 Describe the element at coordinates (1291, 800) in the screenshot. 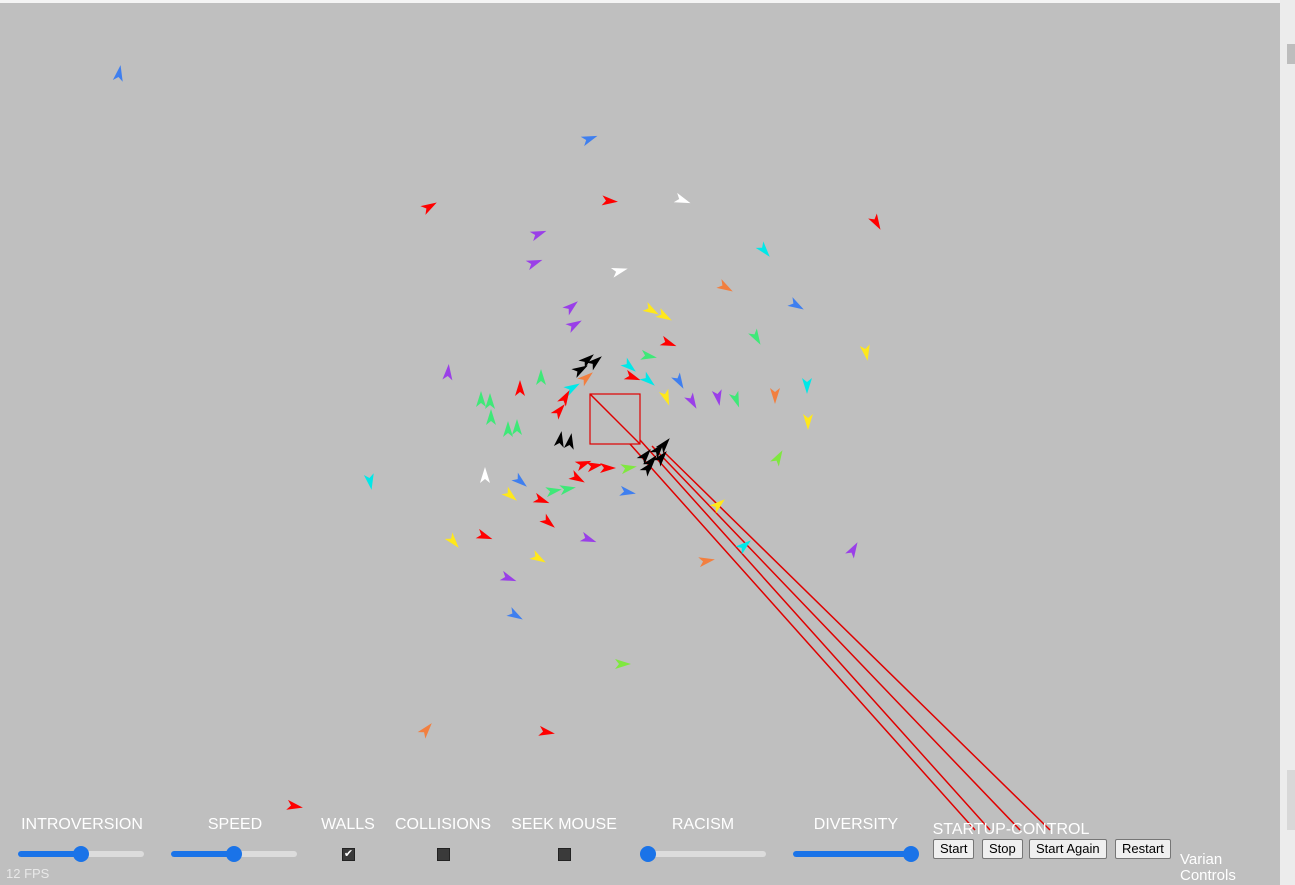

I see `scrollbar-track-lower` at that location.